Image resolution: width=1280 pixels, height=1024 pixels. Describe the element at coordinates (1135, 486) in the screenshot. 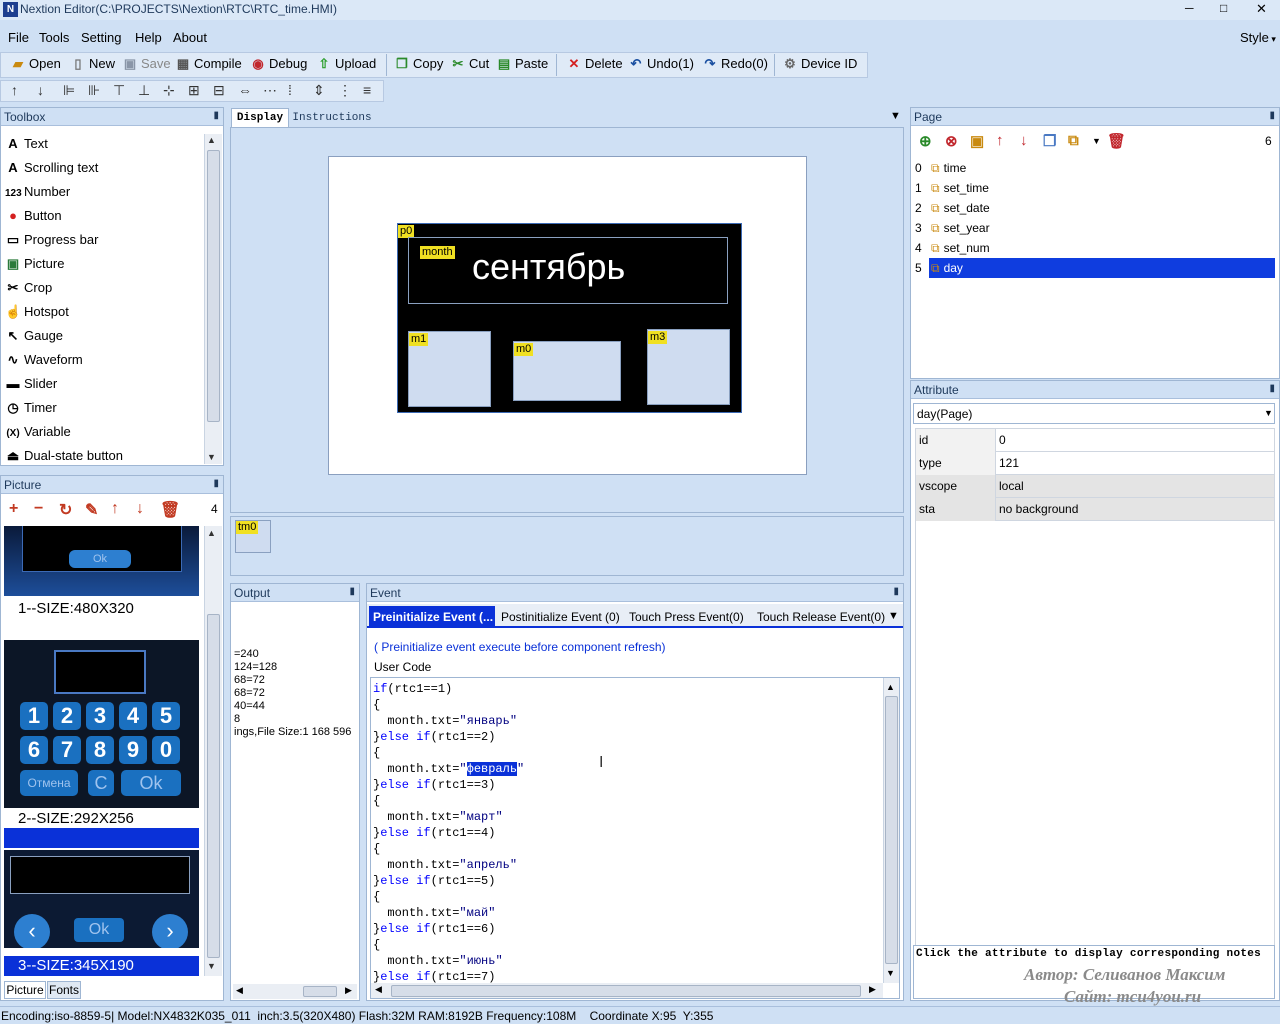

I see `attribute-value: local` at that location.